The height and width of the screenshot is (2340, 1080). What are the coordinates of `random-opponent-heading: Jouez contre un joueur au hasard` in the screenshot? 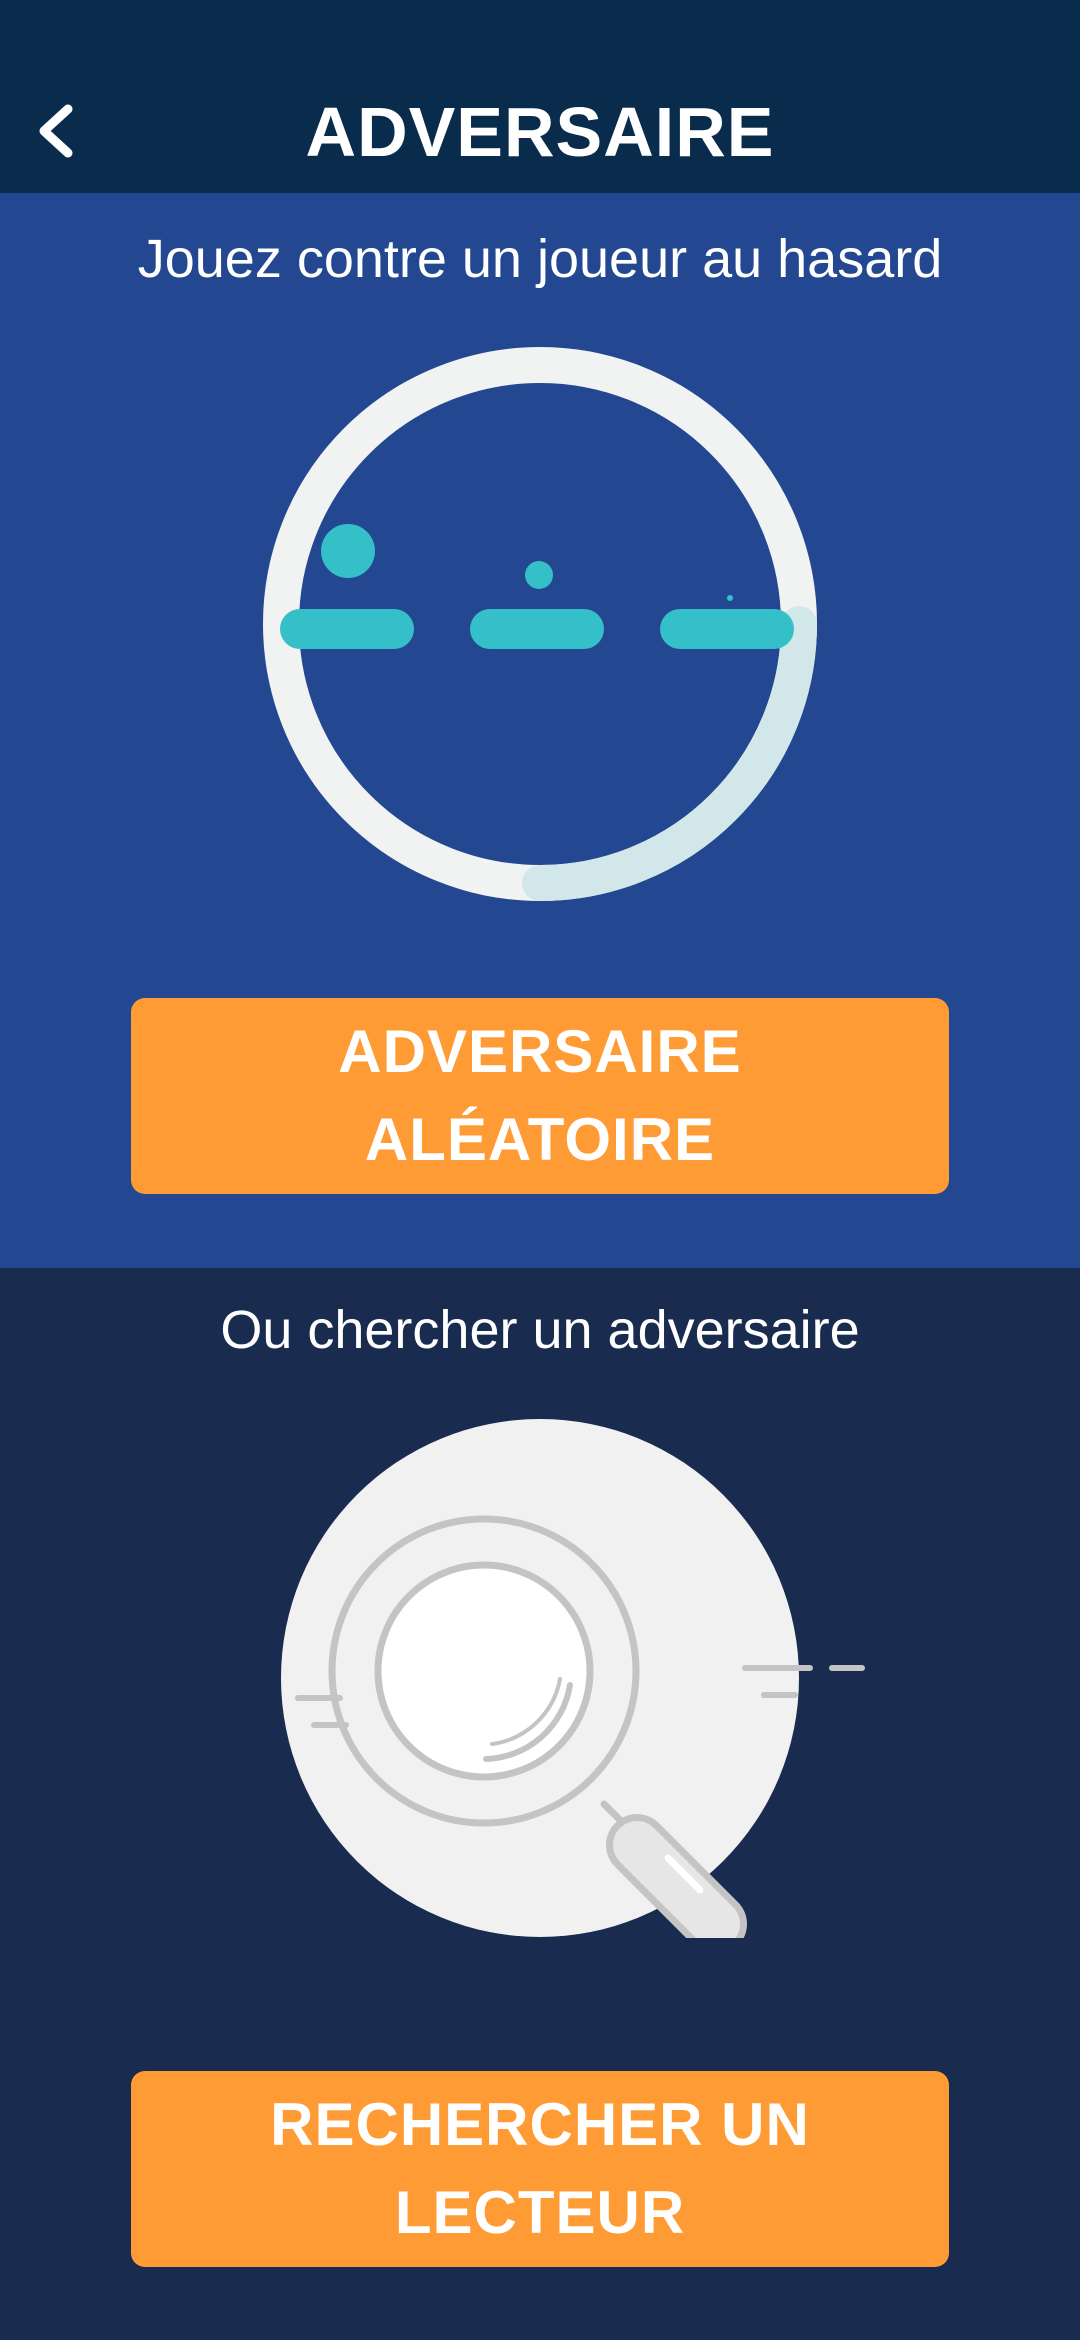 It's located at (540, 259).